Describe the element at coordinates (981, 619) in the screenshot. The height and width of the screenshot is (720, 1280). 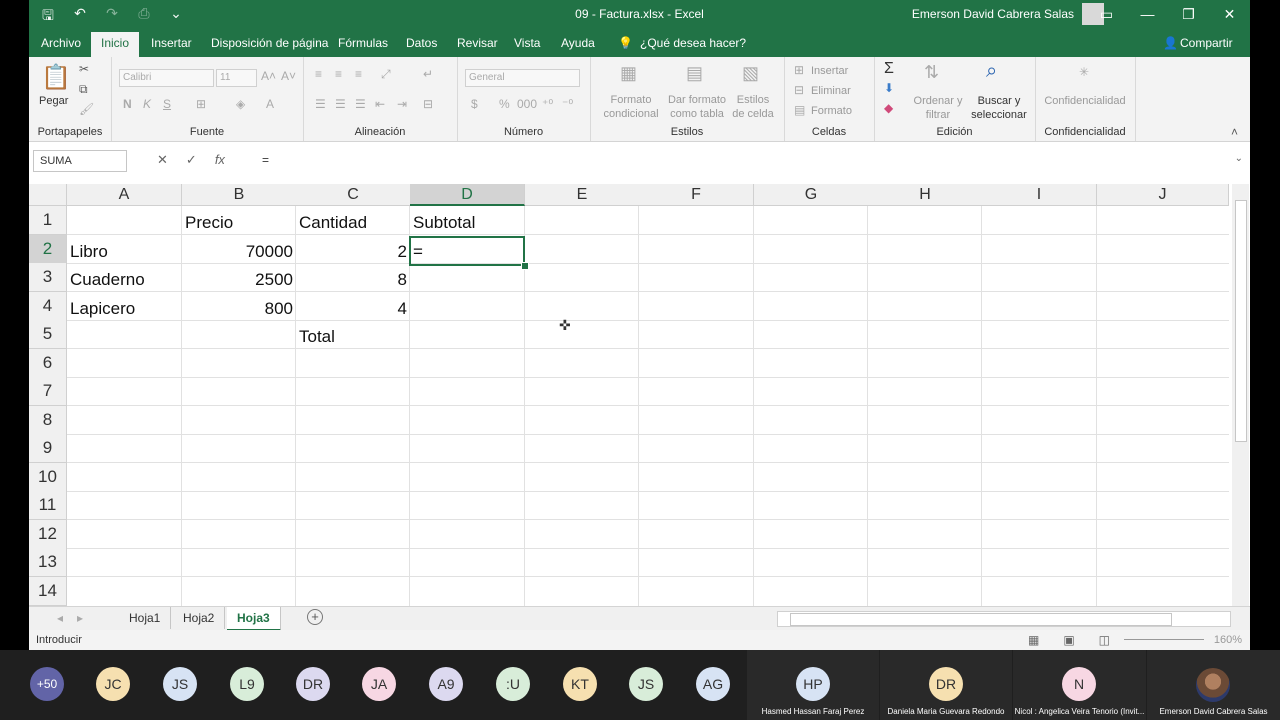
I see `horizontal-scroll-thumb` at that location.